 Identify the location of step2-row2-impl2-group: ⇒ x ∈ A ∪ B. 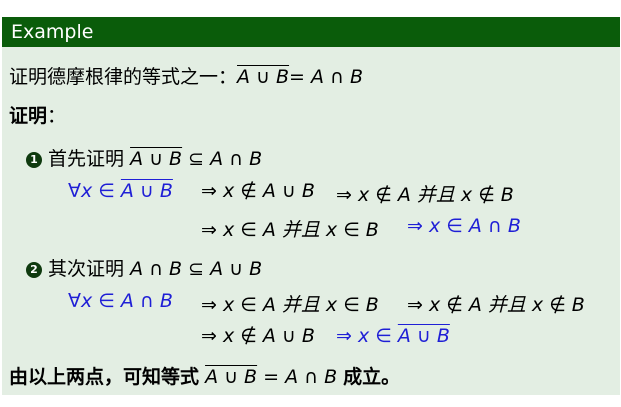
(393, 336).